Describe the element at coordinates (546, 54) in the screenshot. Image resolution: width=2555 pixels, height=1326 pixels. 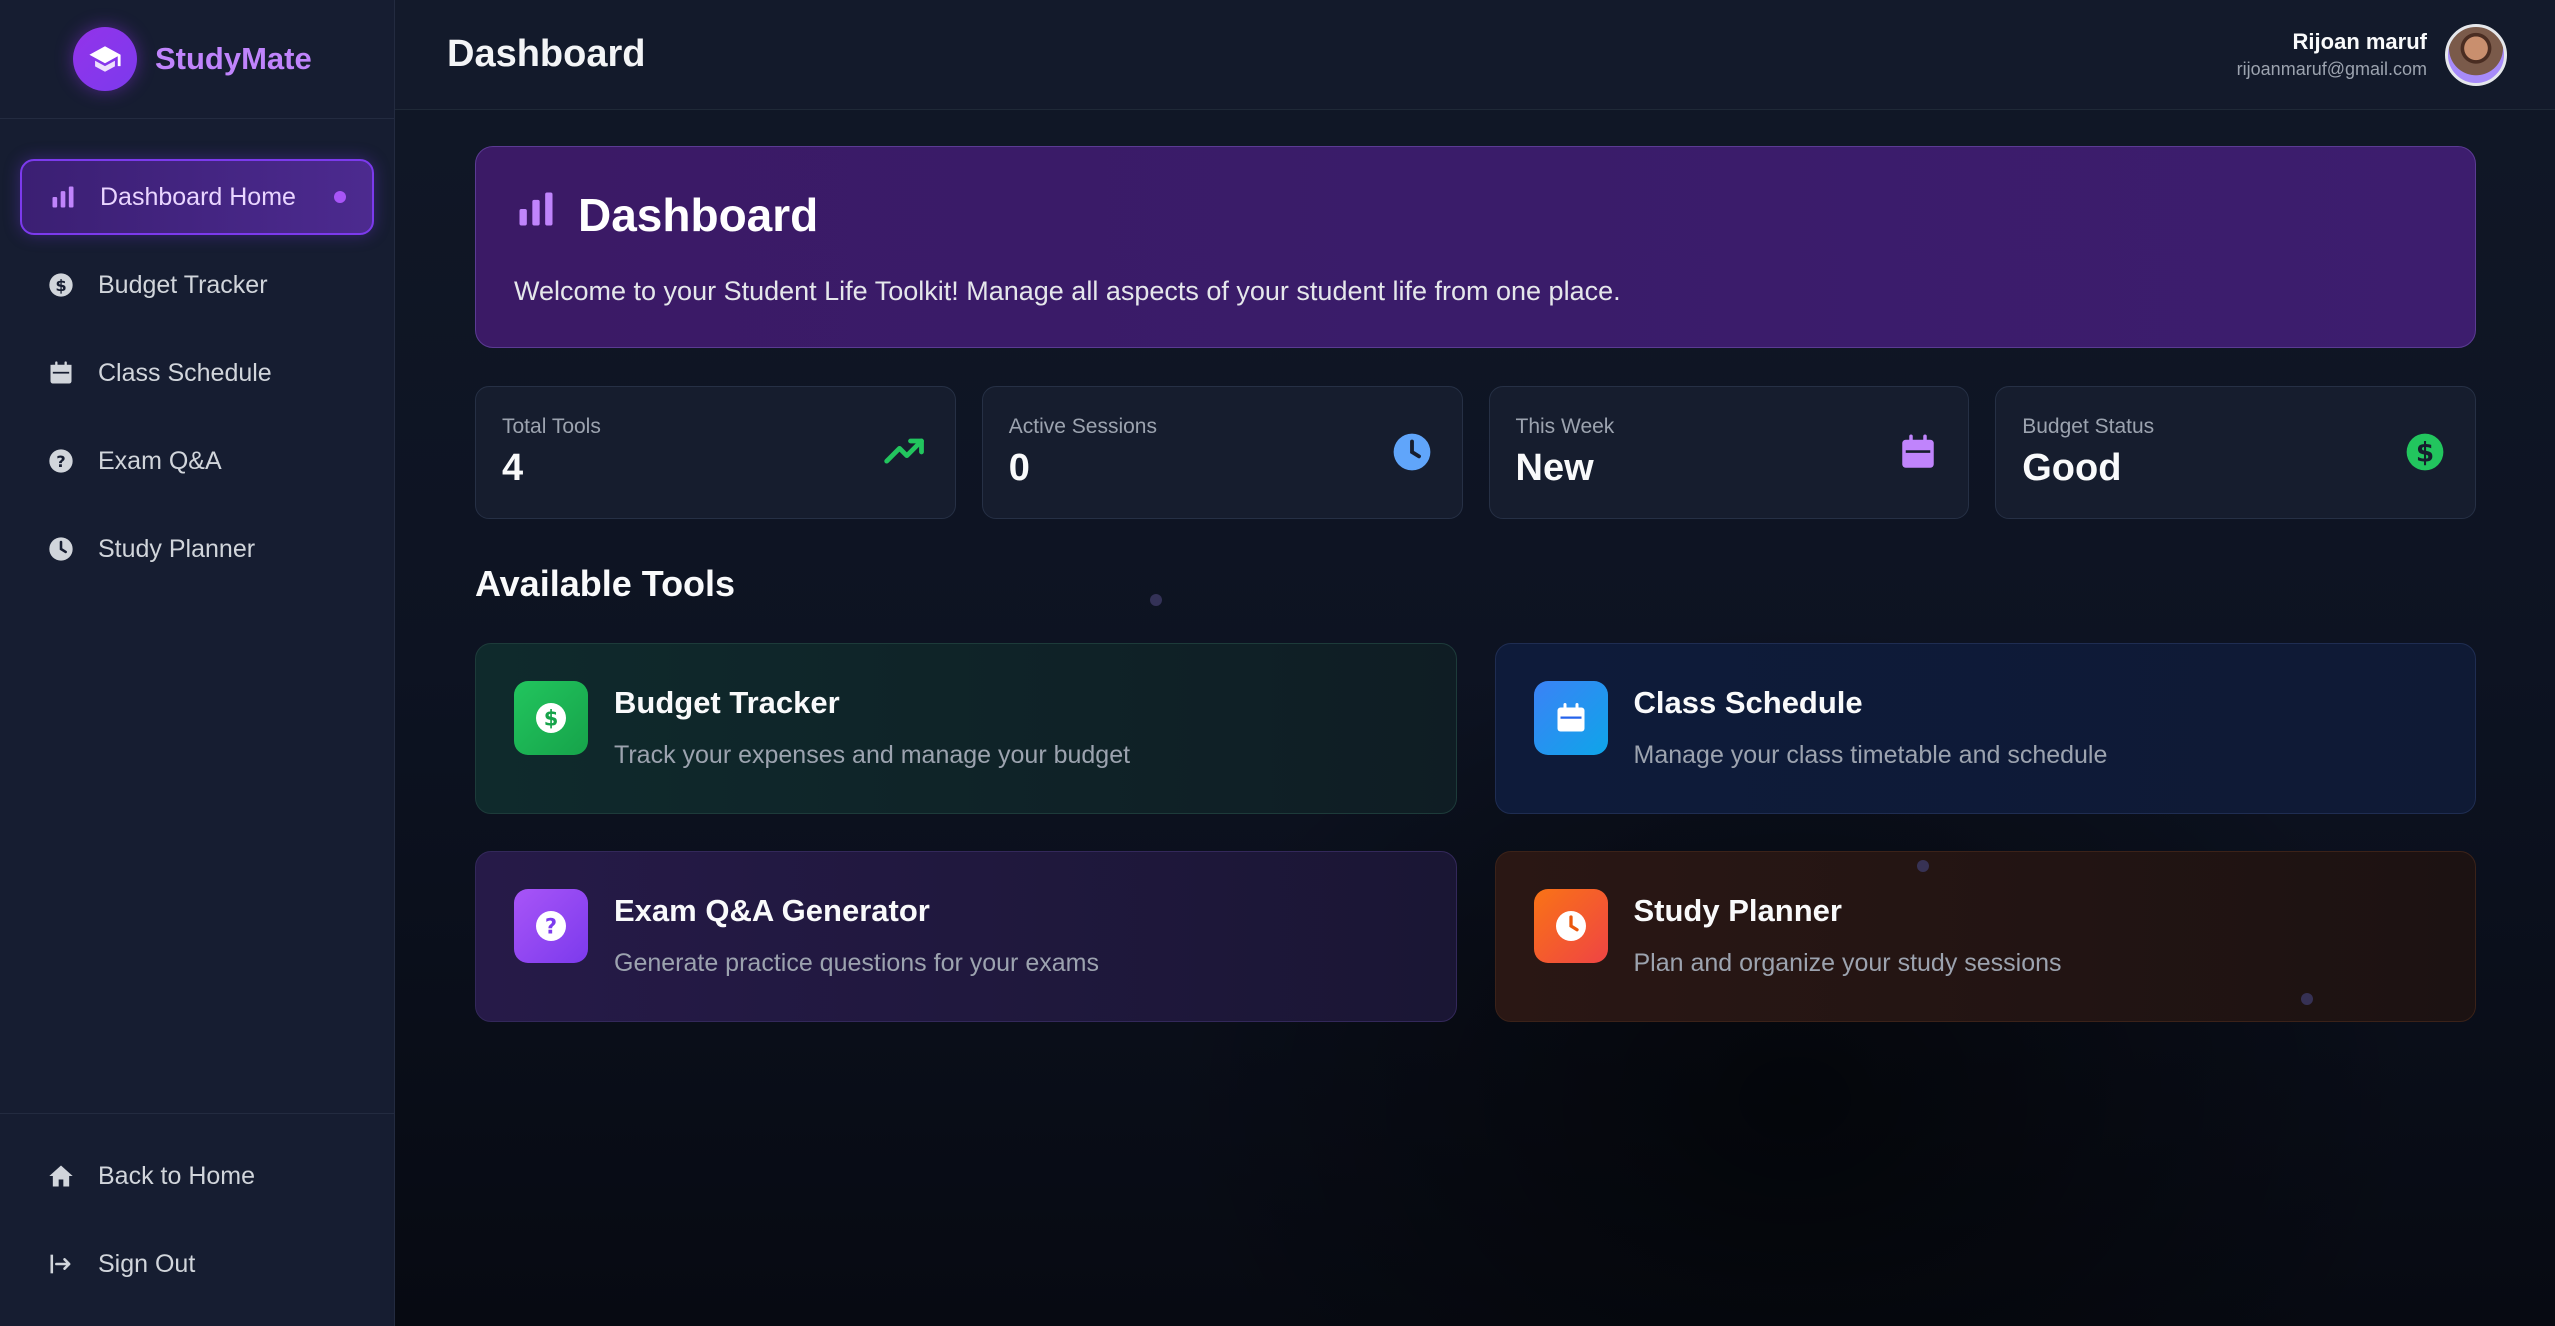
I see `page-title: Dashboard` at that location.